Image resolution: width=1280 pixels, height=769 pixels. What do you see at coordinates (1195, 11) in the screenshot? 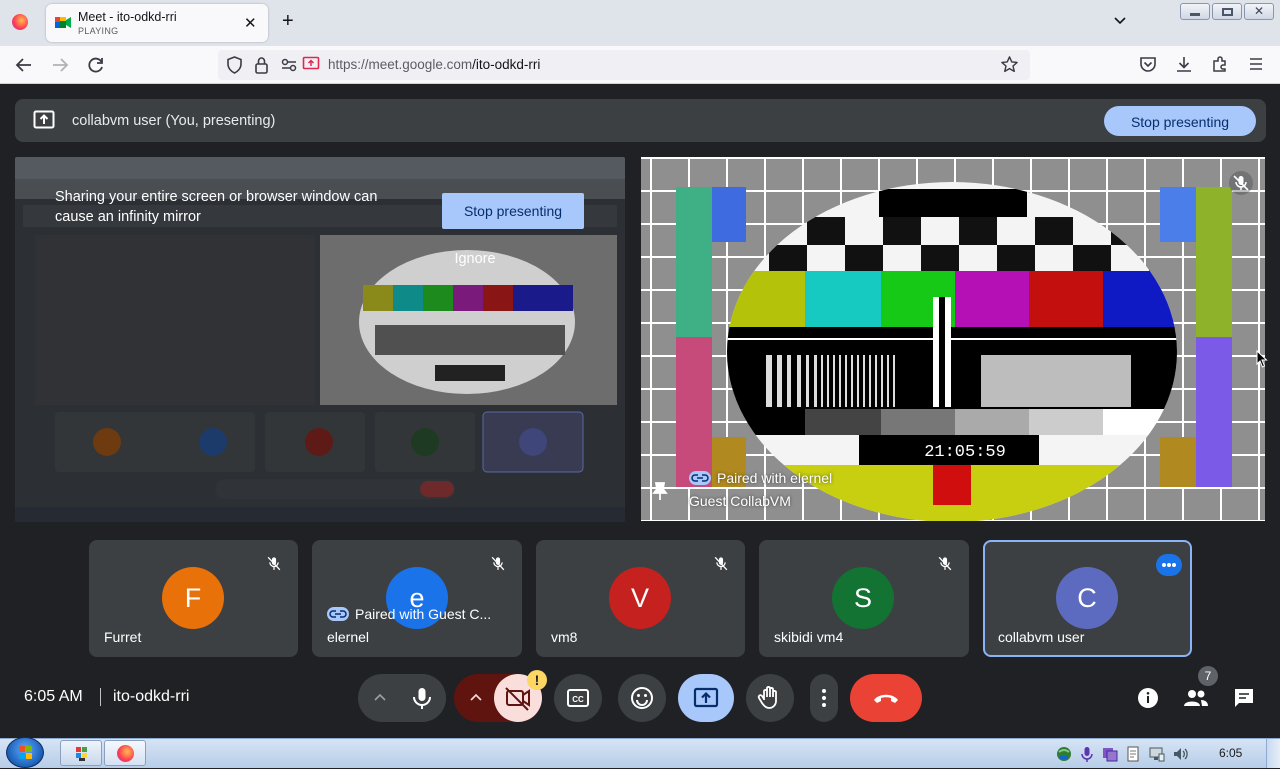
I see `window-minimize-button` at bounding box center [1195, 11].